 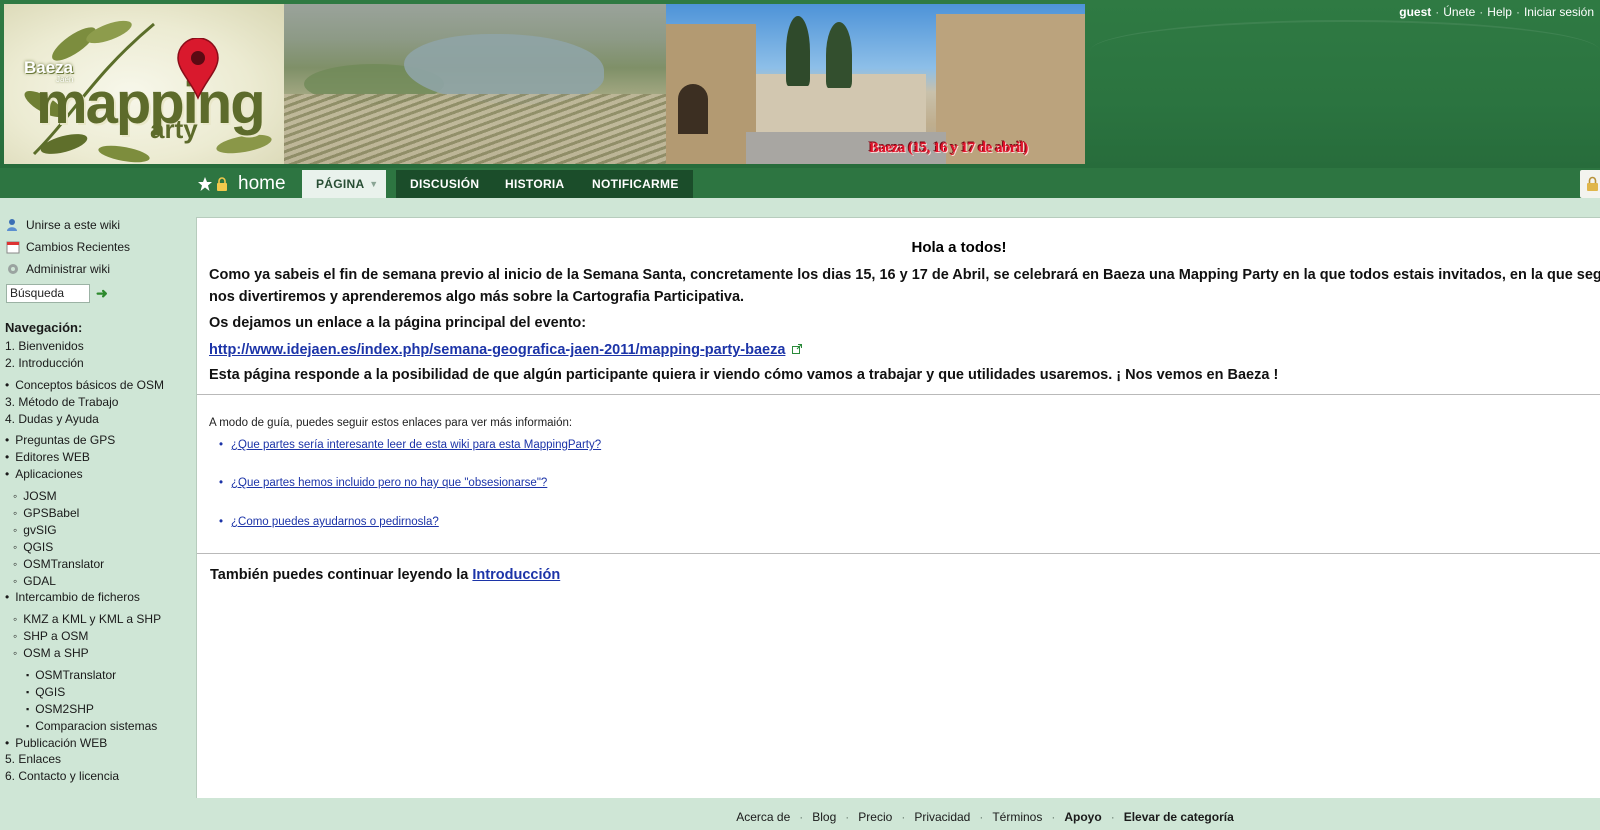 What do you see at coordinates (68, 269) in the screenshot?
I see `admin-wiki-label: Administrar wiki` at bounding box center [68, 269].